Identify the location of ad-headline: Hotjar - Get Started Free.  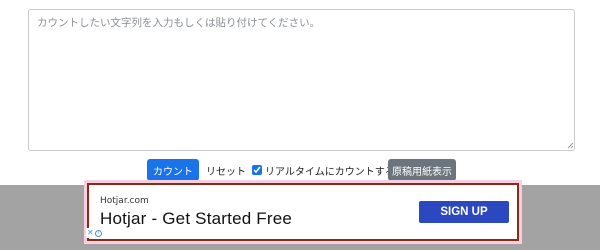
(196, 219).